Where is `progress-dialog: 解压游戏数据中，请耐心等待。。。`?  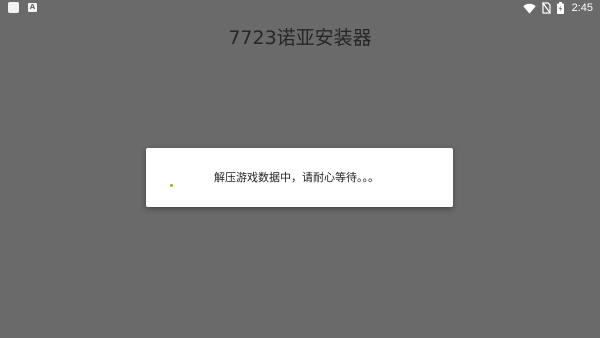
progress-dialog: 解压游戏数据中，请耐心等待。。。 is located at coordinates (299, 177).